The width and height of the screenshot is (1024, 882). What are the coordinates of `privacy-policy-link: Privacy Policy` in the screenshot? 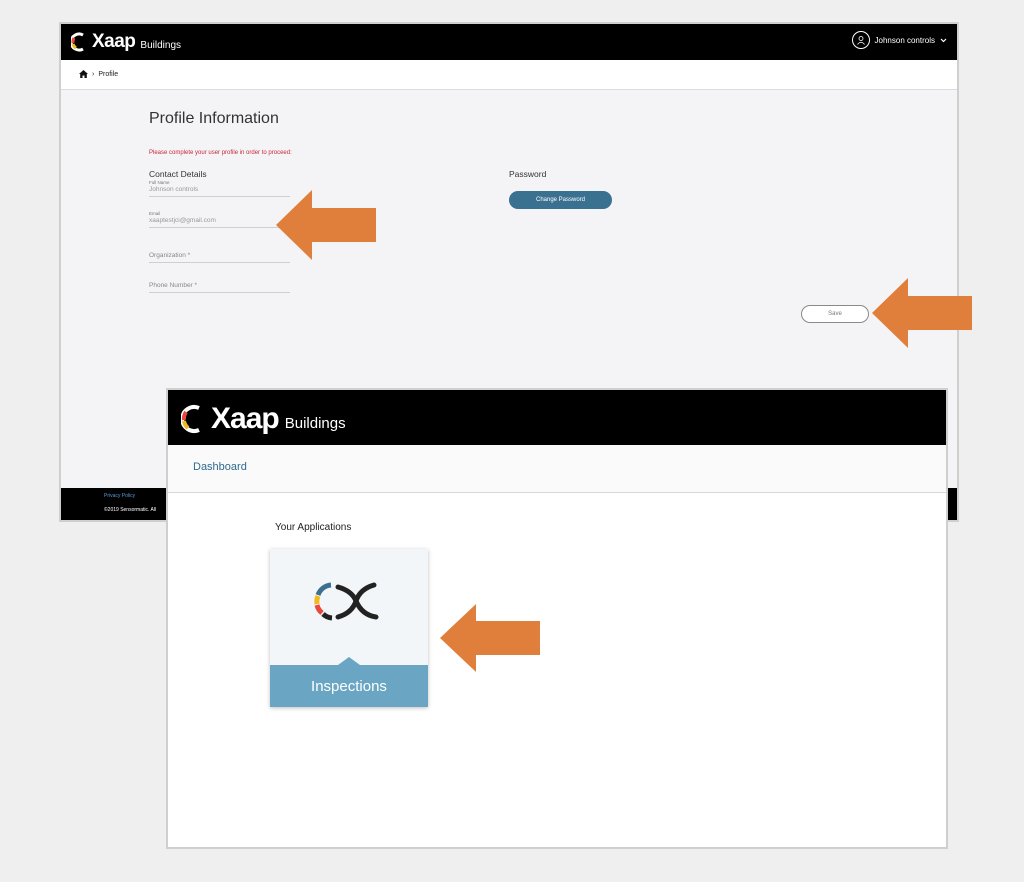 It's located at (119, 496).